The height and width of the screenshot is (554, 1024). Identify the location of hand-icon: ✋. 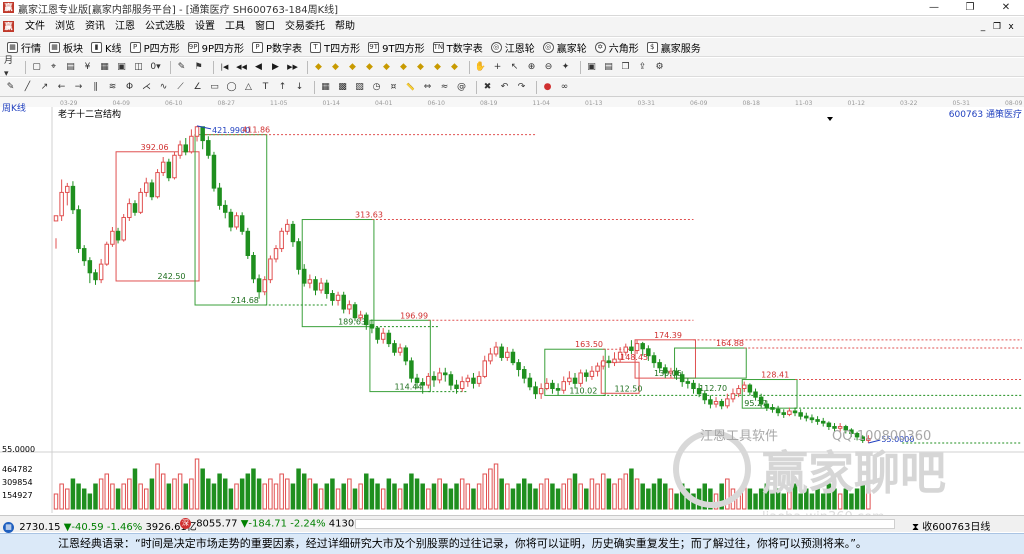
(480, 67).